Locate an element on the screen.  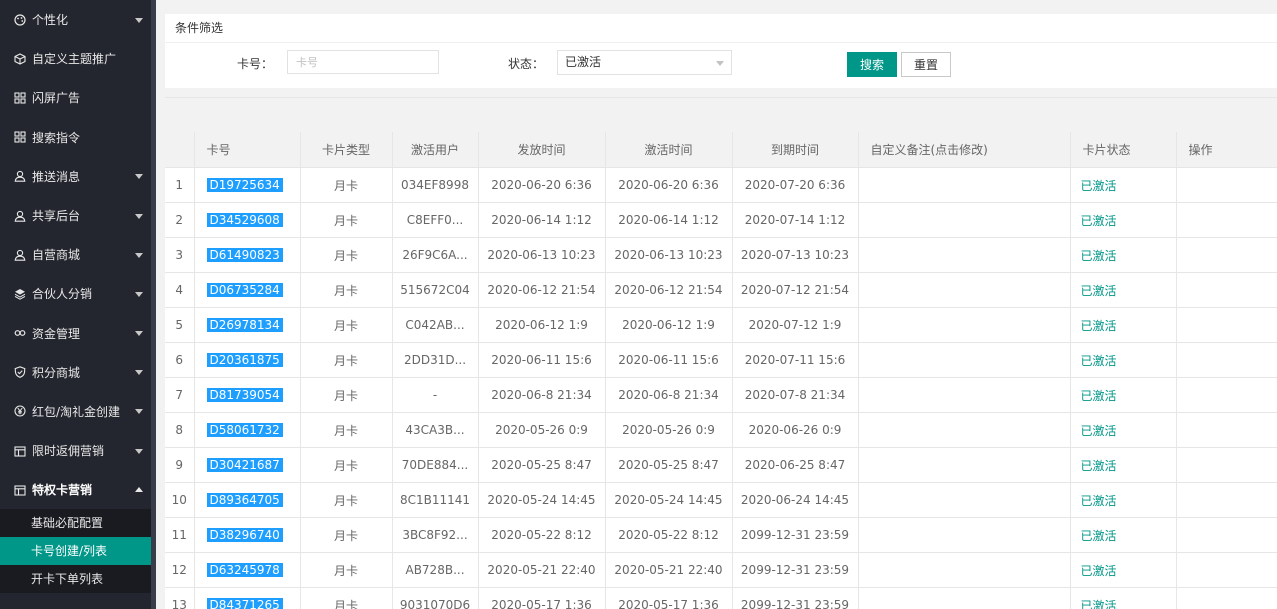
sidebar-item-4: 推送消息 is located at coordinates (75, 176).